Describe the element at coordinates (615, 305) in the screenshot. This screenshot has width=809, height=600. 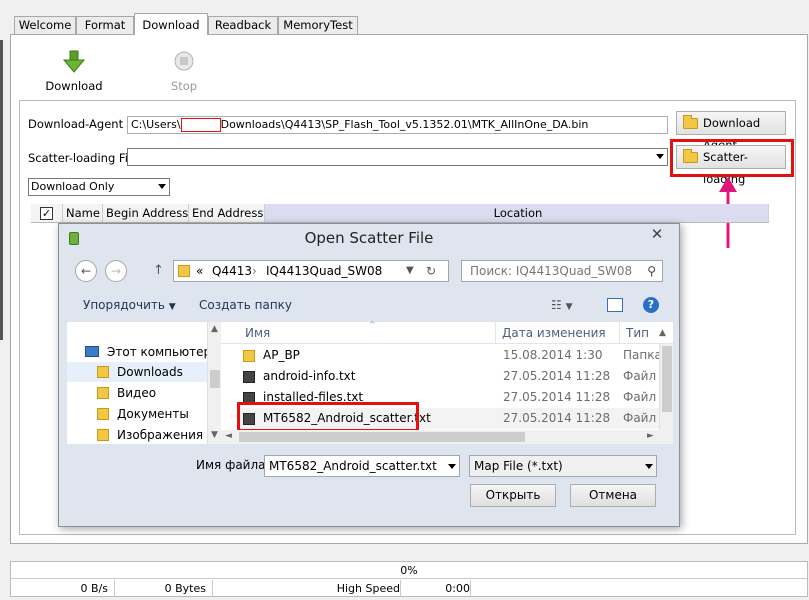
I see `preview-pane-icon` at that location.